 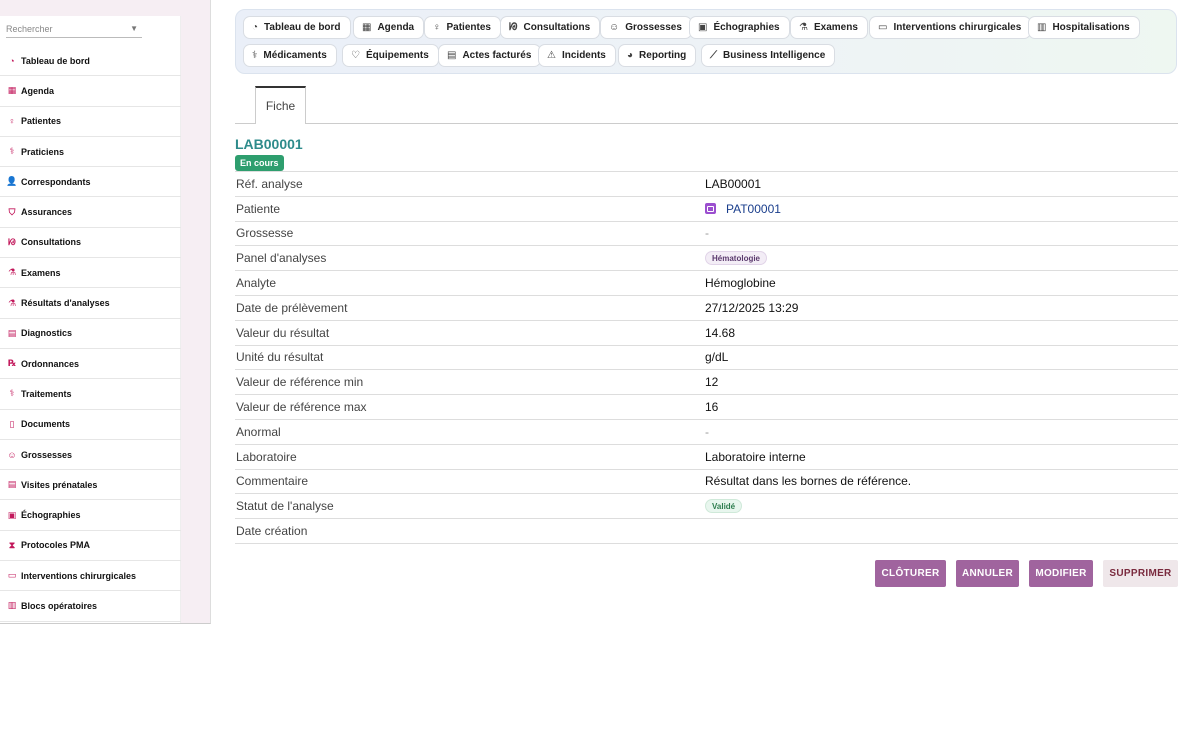 I want to click on topnav-actes-factures: ▤ Actes facturés, so click(x=490, y=55).